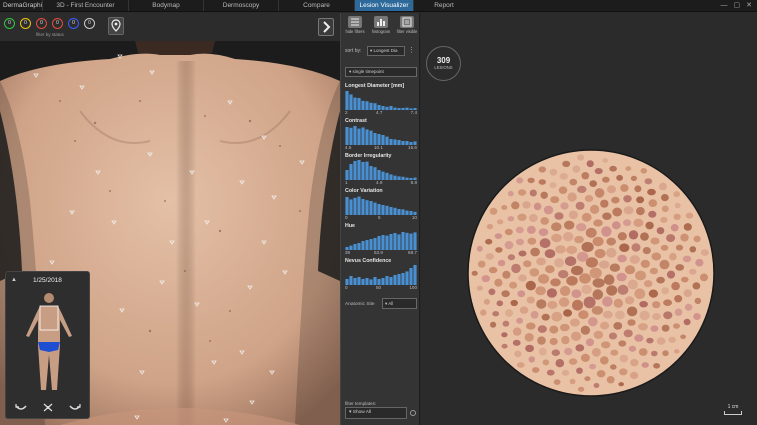 Image resolution: width=757 pixels, height=425 pixels. What do you see at coordinates (381, 274) in the screenshot?
I see `histogram-nevus-confidence: Nevus Confidence 0 50 100` at bounding box center [381, 274].